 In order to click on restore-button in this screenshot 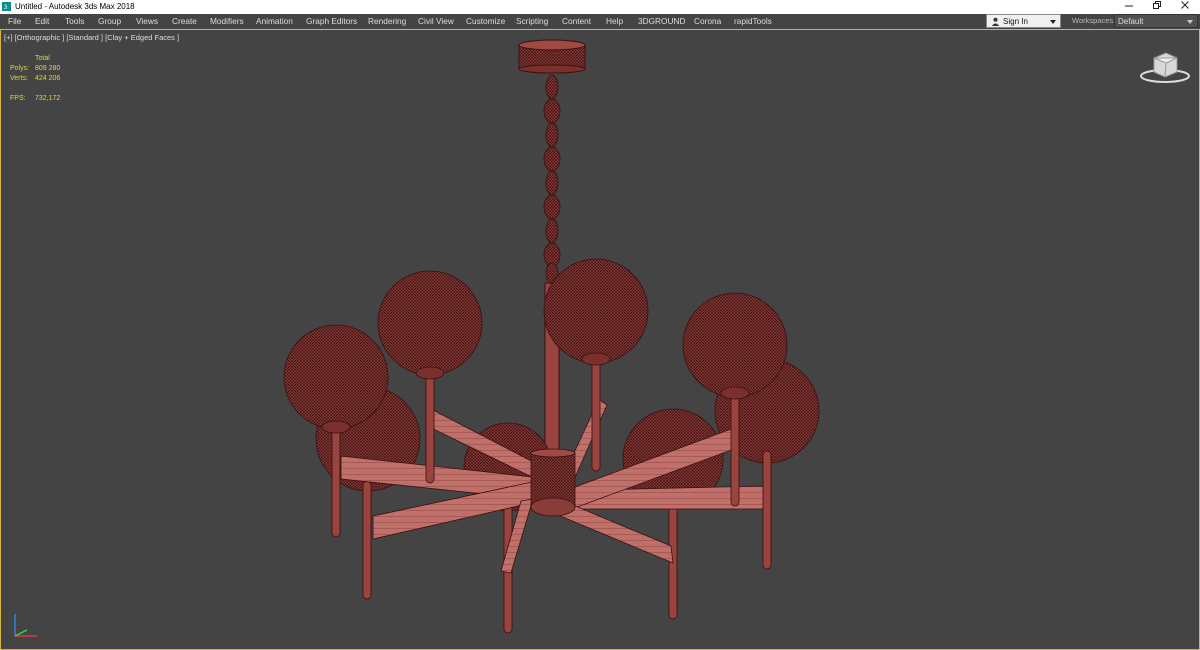, I will do `click(1157, 7)`.